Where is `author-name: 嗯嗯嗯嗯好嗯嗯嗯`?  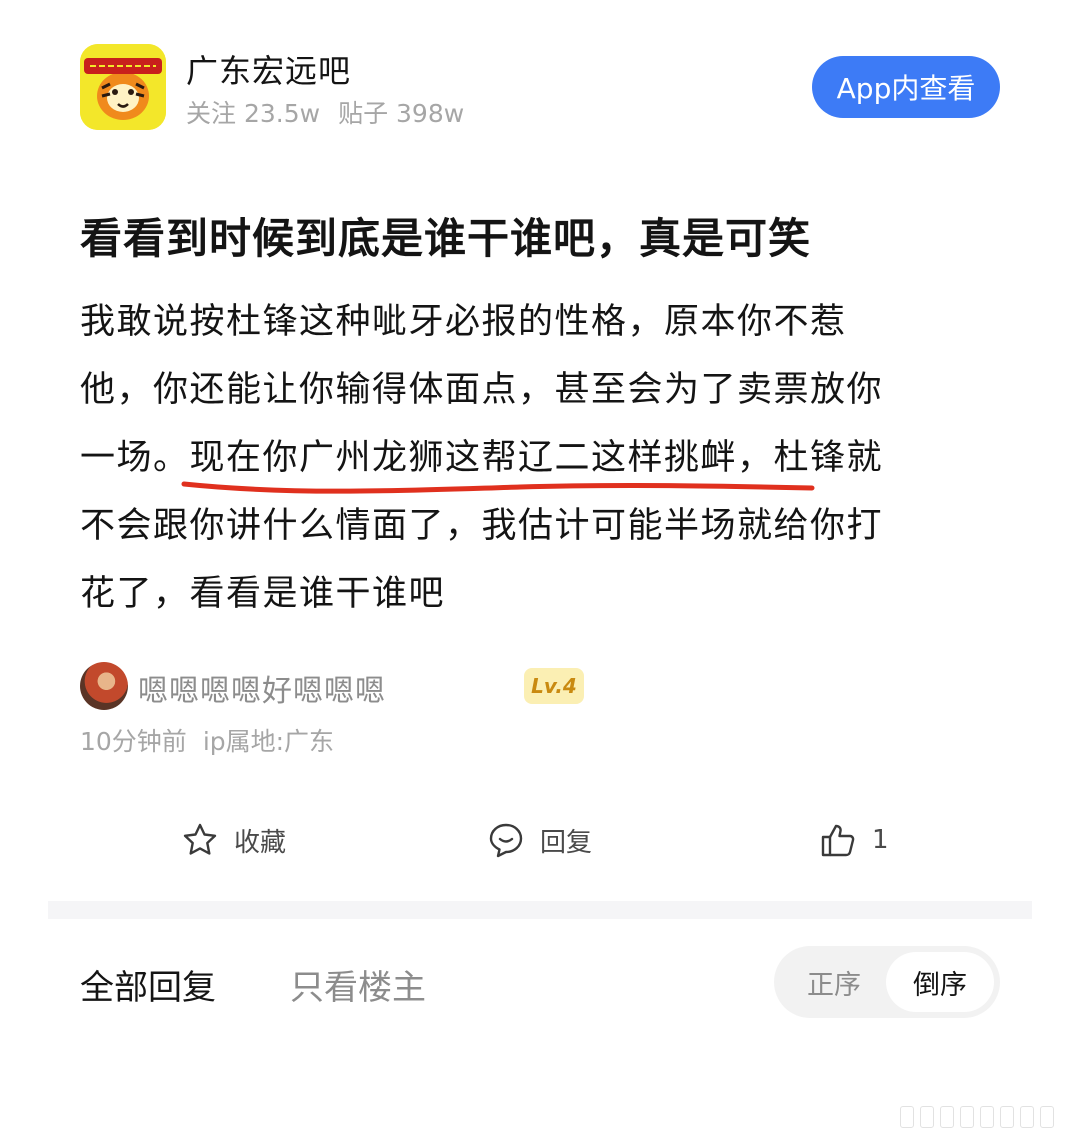
author-name: 嗯嗯嗯嗯好嗯嗯嗯 is located at coordinates (262, 688).